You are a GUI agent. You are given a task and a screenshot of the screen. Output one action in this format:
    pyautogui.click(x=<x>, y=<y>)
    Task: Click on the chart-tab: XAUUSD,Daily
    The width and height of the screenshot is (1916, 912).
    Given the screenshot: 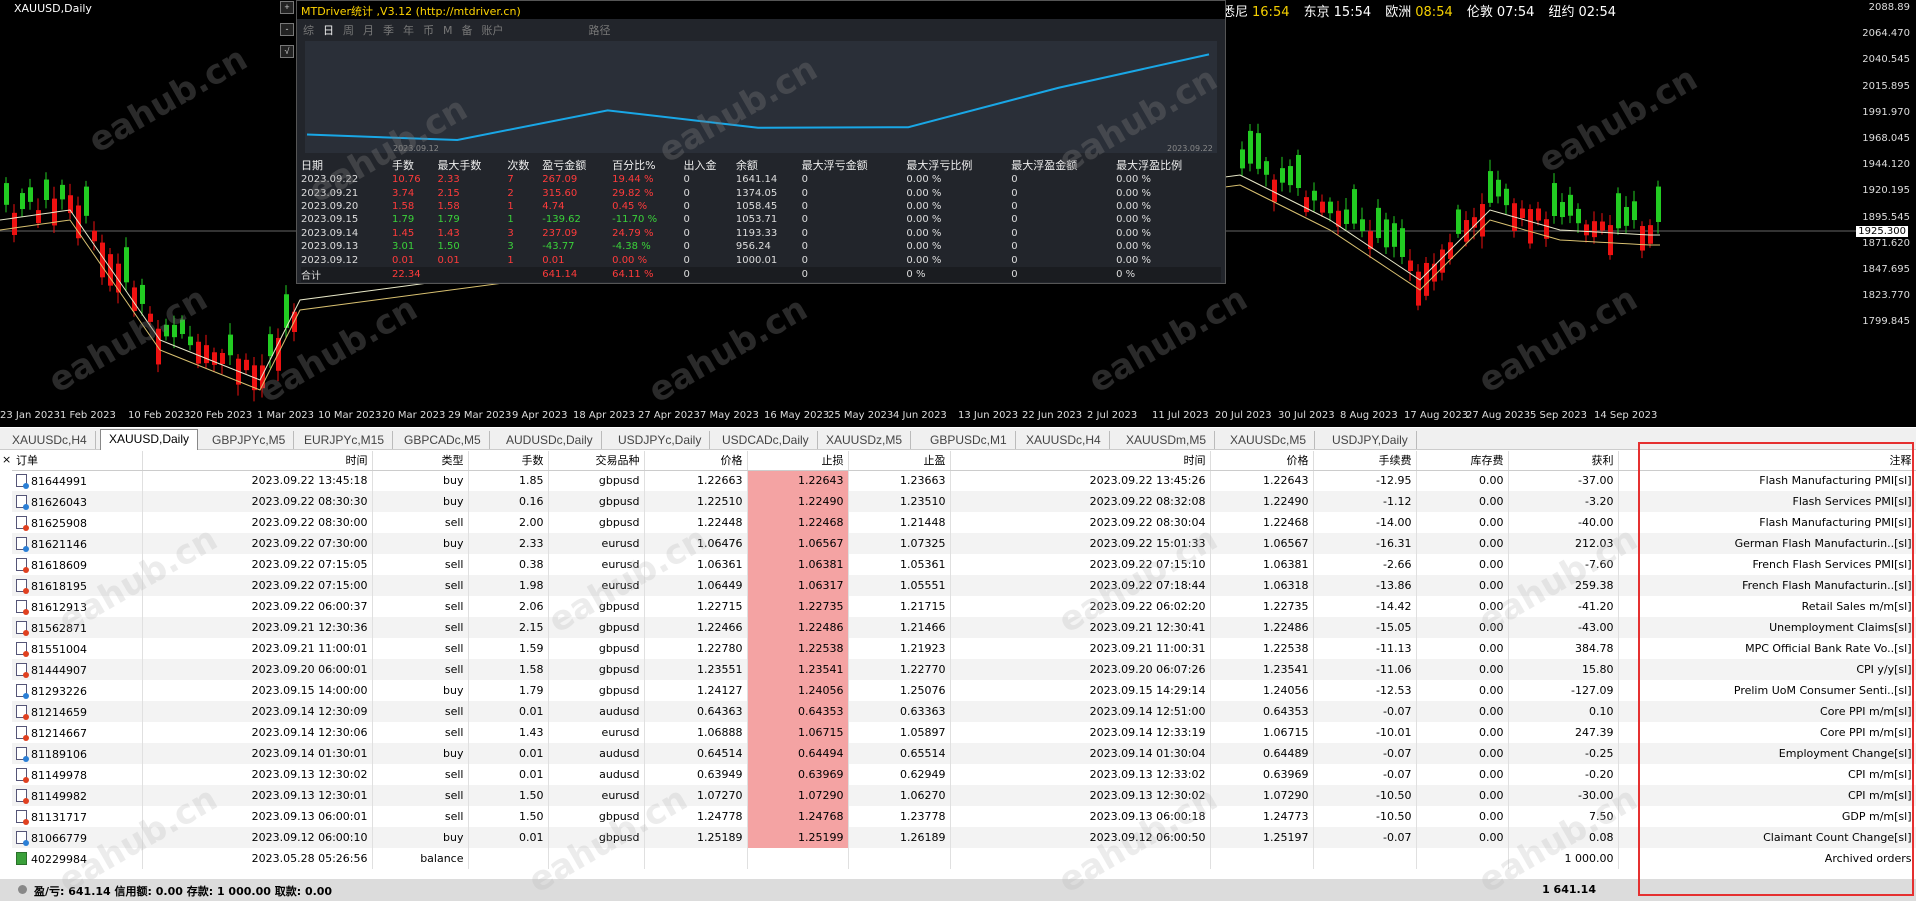 What is the action you would take?
    pyautogui.click(x=149, y=439)
    